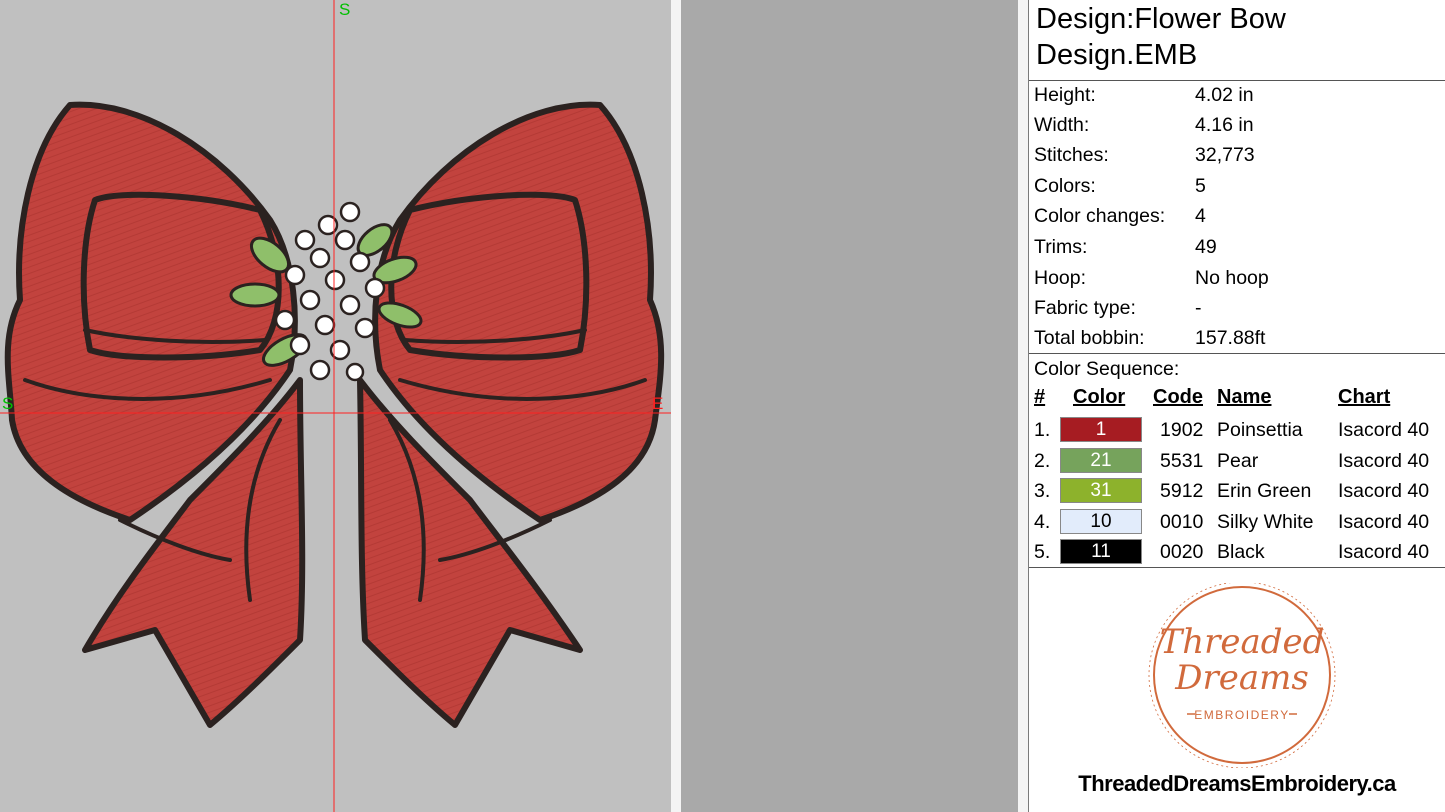 The height and width of the screenshot is (812, 1445). Describe the element at coordinates (1120, 186) in the screenshot. I see `stat-colors: Colors: 5` at that location.